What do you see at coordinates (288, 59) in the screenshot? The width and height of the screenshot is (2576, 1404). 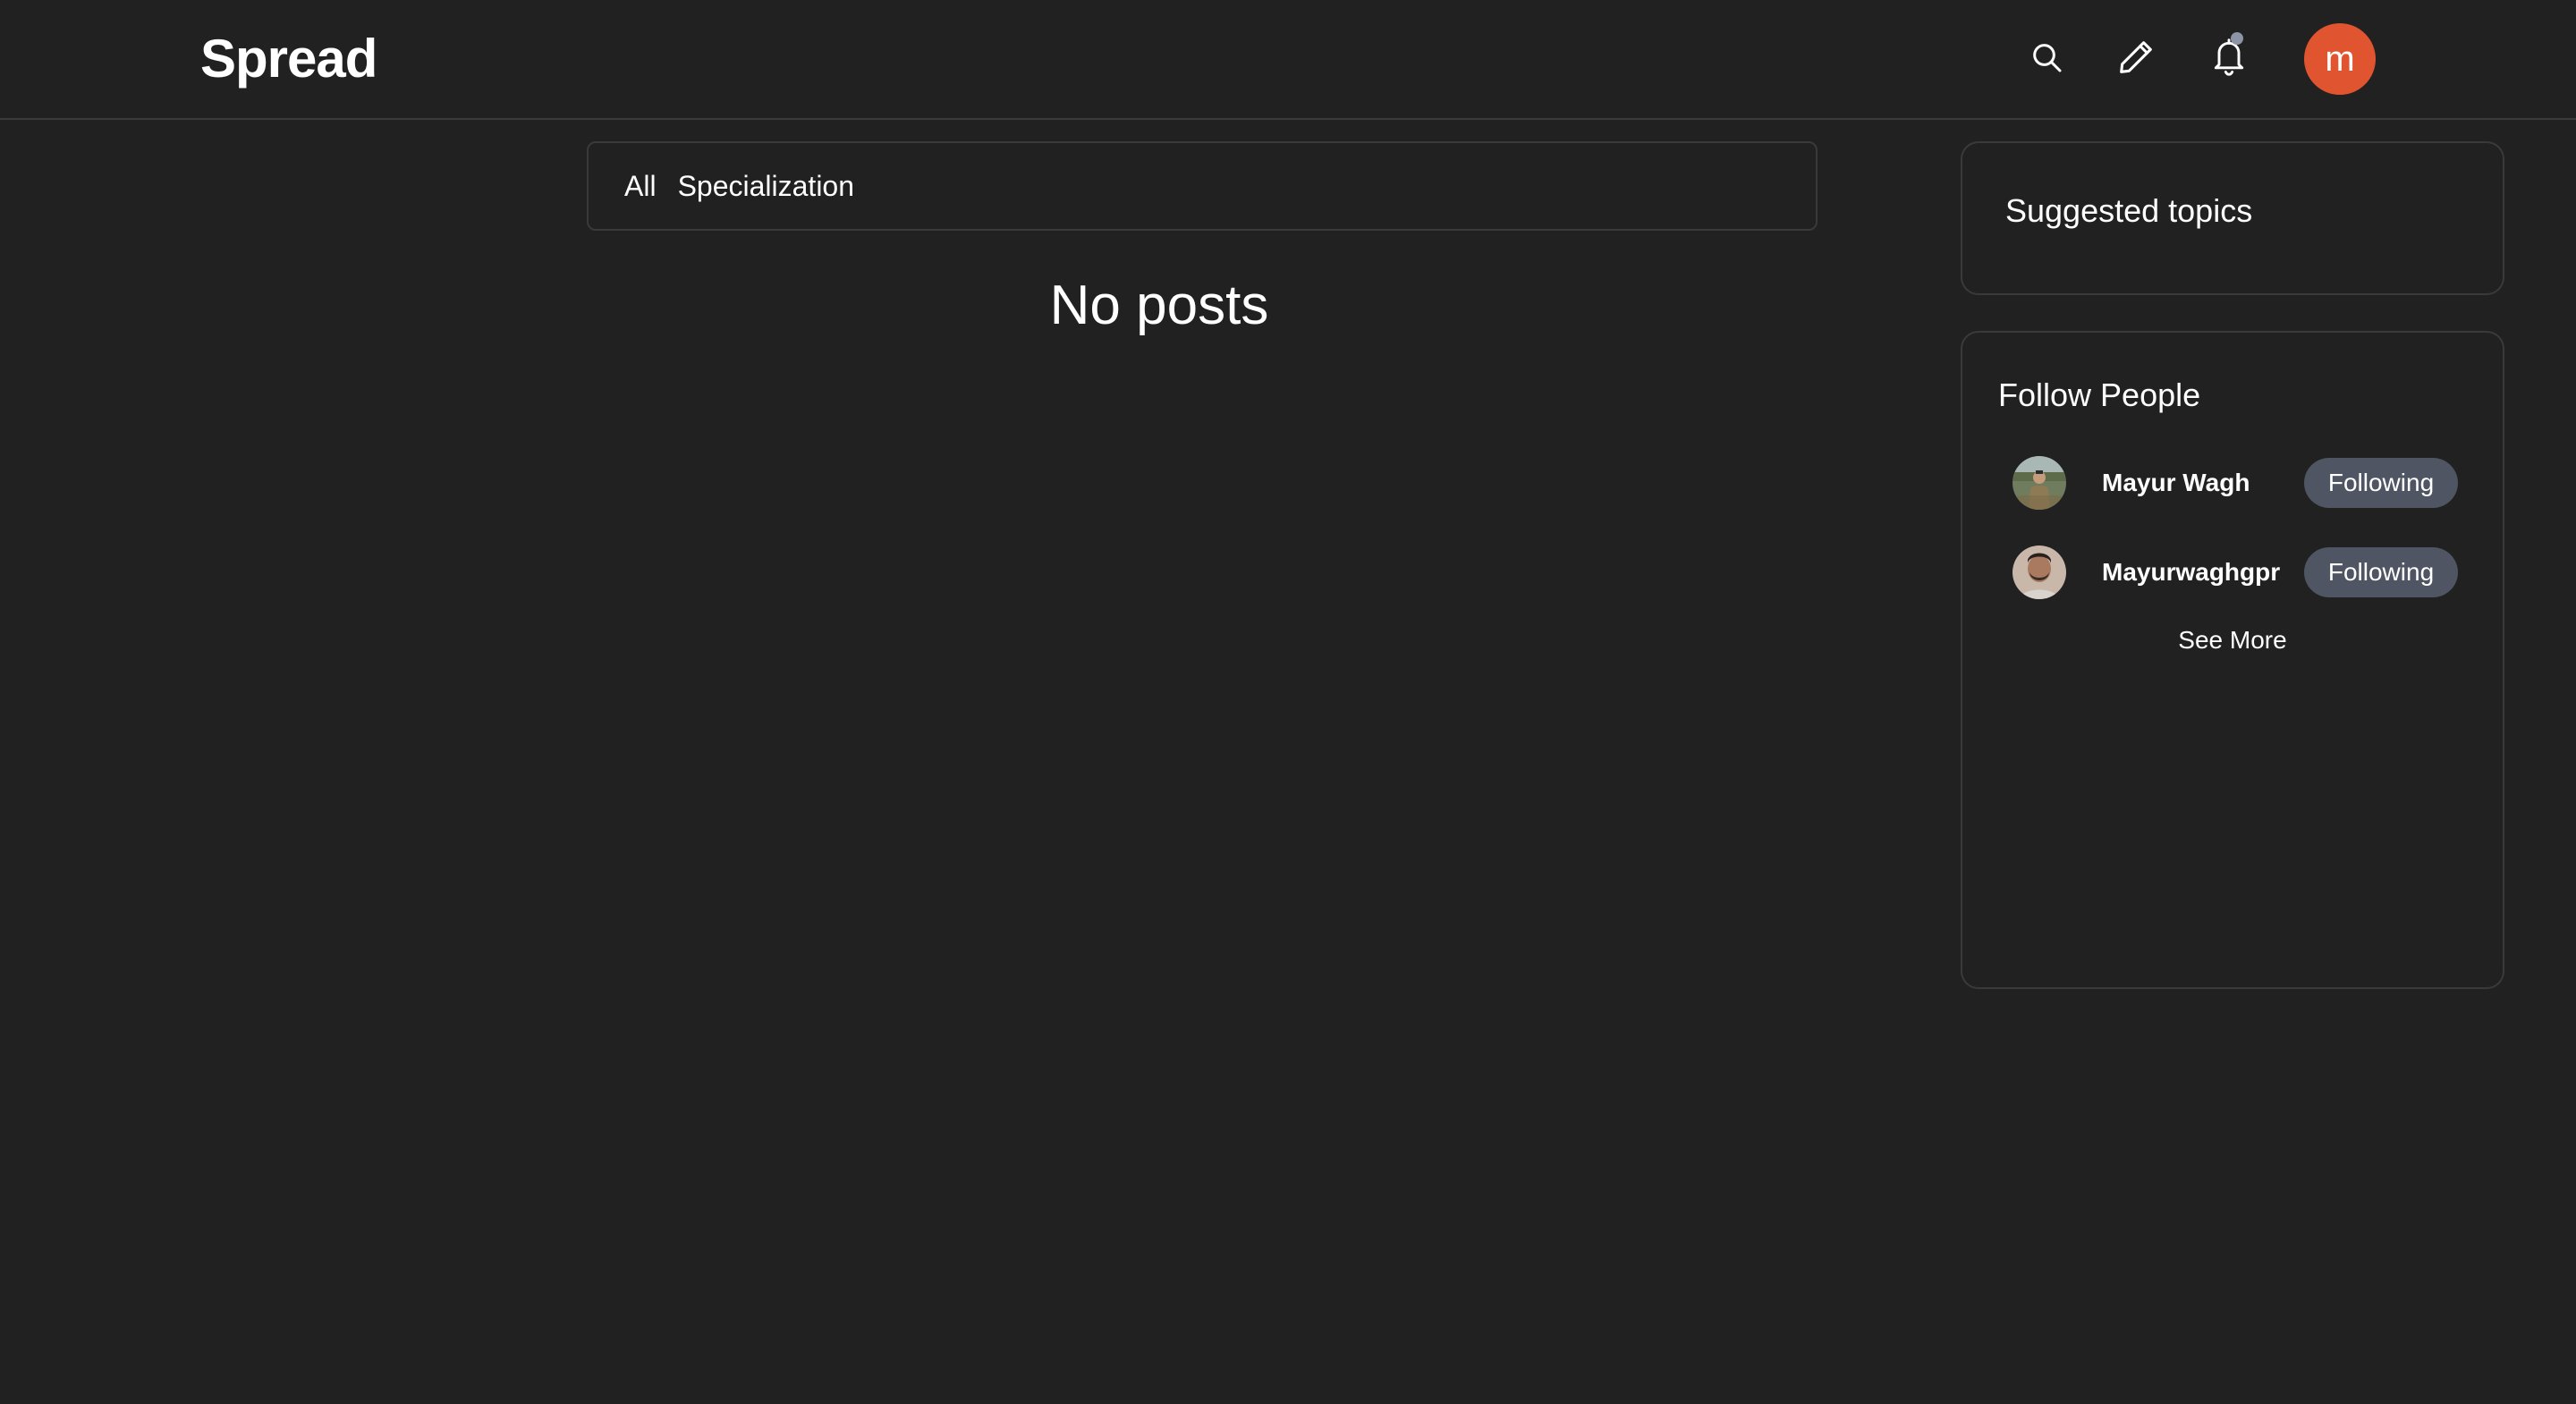 I see `app-logo: Spread` at bounding box center [288, 59].